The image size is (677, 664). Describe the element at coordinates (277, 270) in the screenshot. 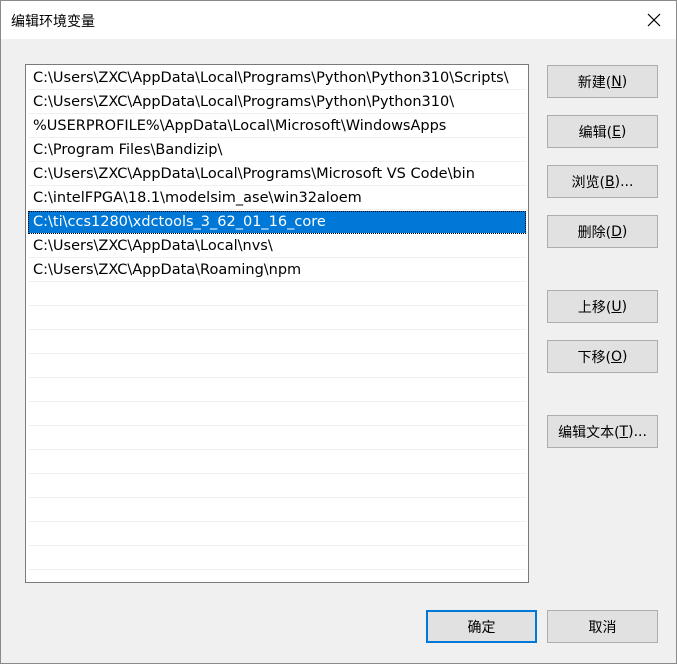

I see `path-list-item: C:\Users\ZXC\AppData\Roaming\npm` at that location.